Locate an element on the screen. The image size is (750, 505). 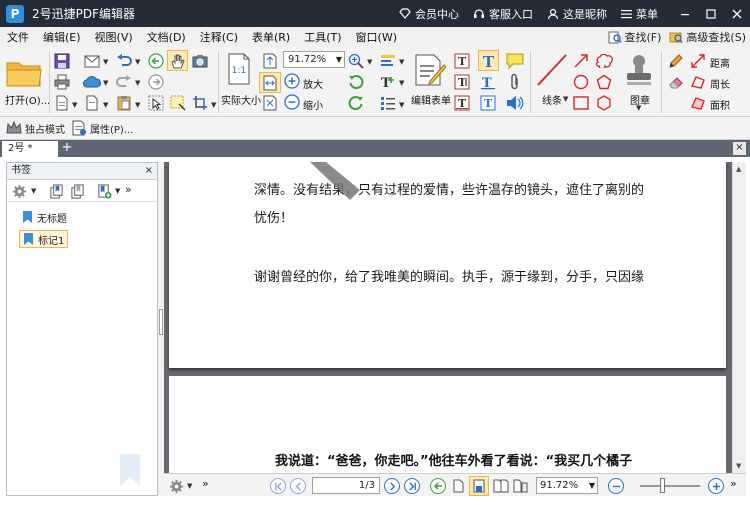
exclusive-mode-button: 独占模式 is located at coordinates (35, 128).